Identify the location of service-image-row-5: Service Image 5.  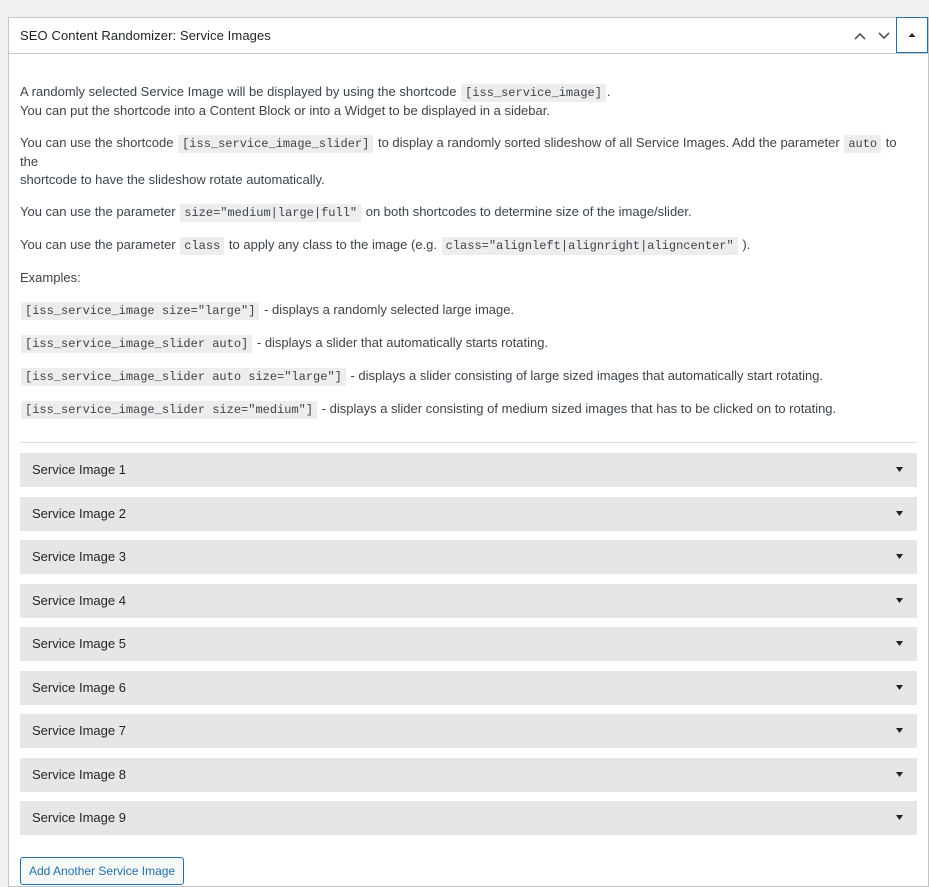
(468, 644).